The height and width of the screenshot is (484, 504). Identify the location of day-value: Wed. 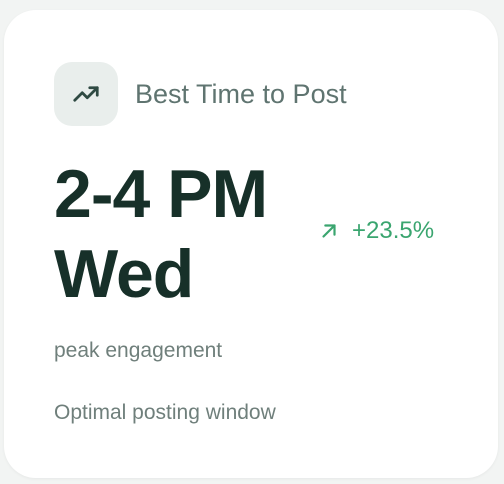
(124, 274).